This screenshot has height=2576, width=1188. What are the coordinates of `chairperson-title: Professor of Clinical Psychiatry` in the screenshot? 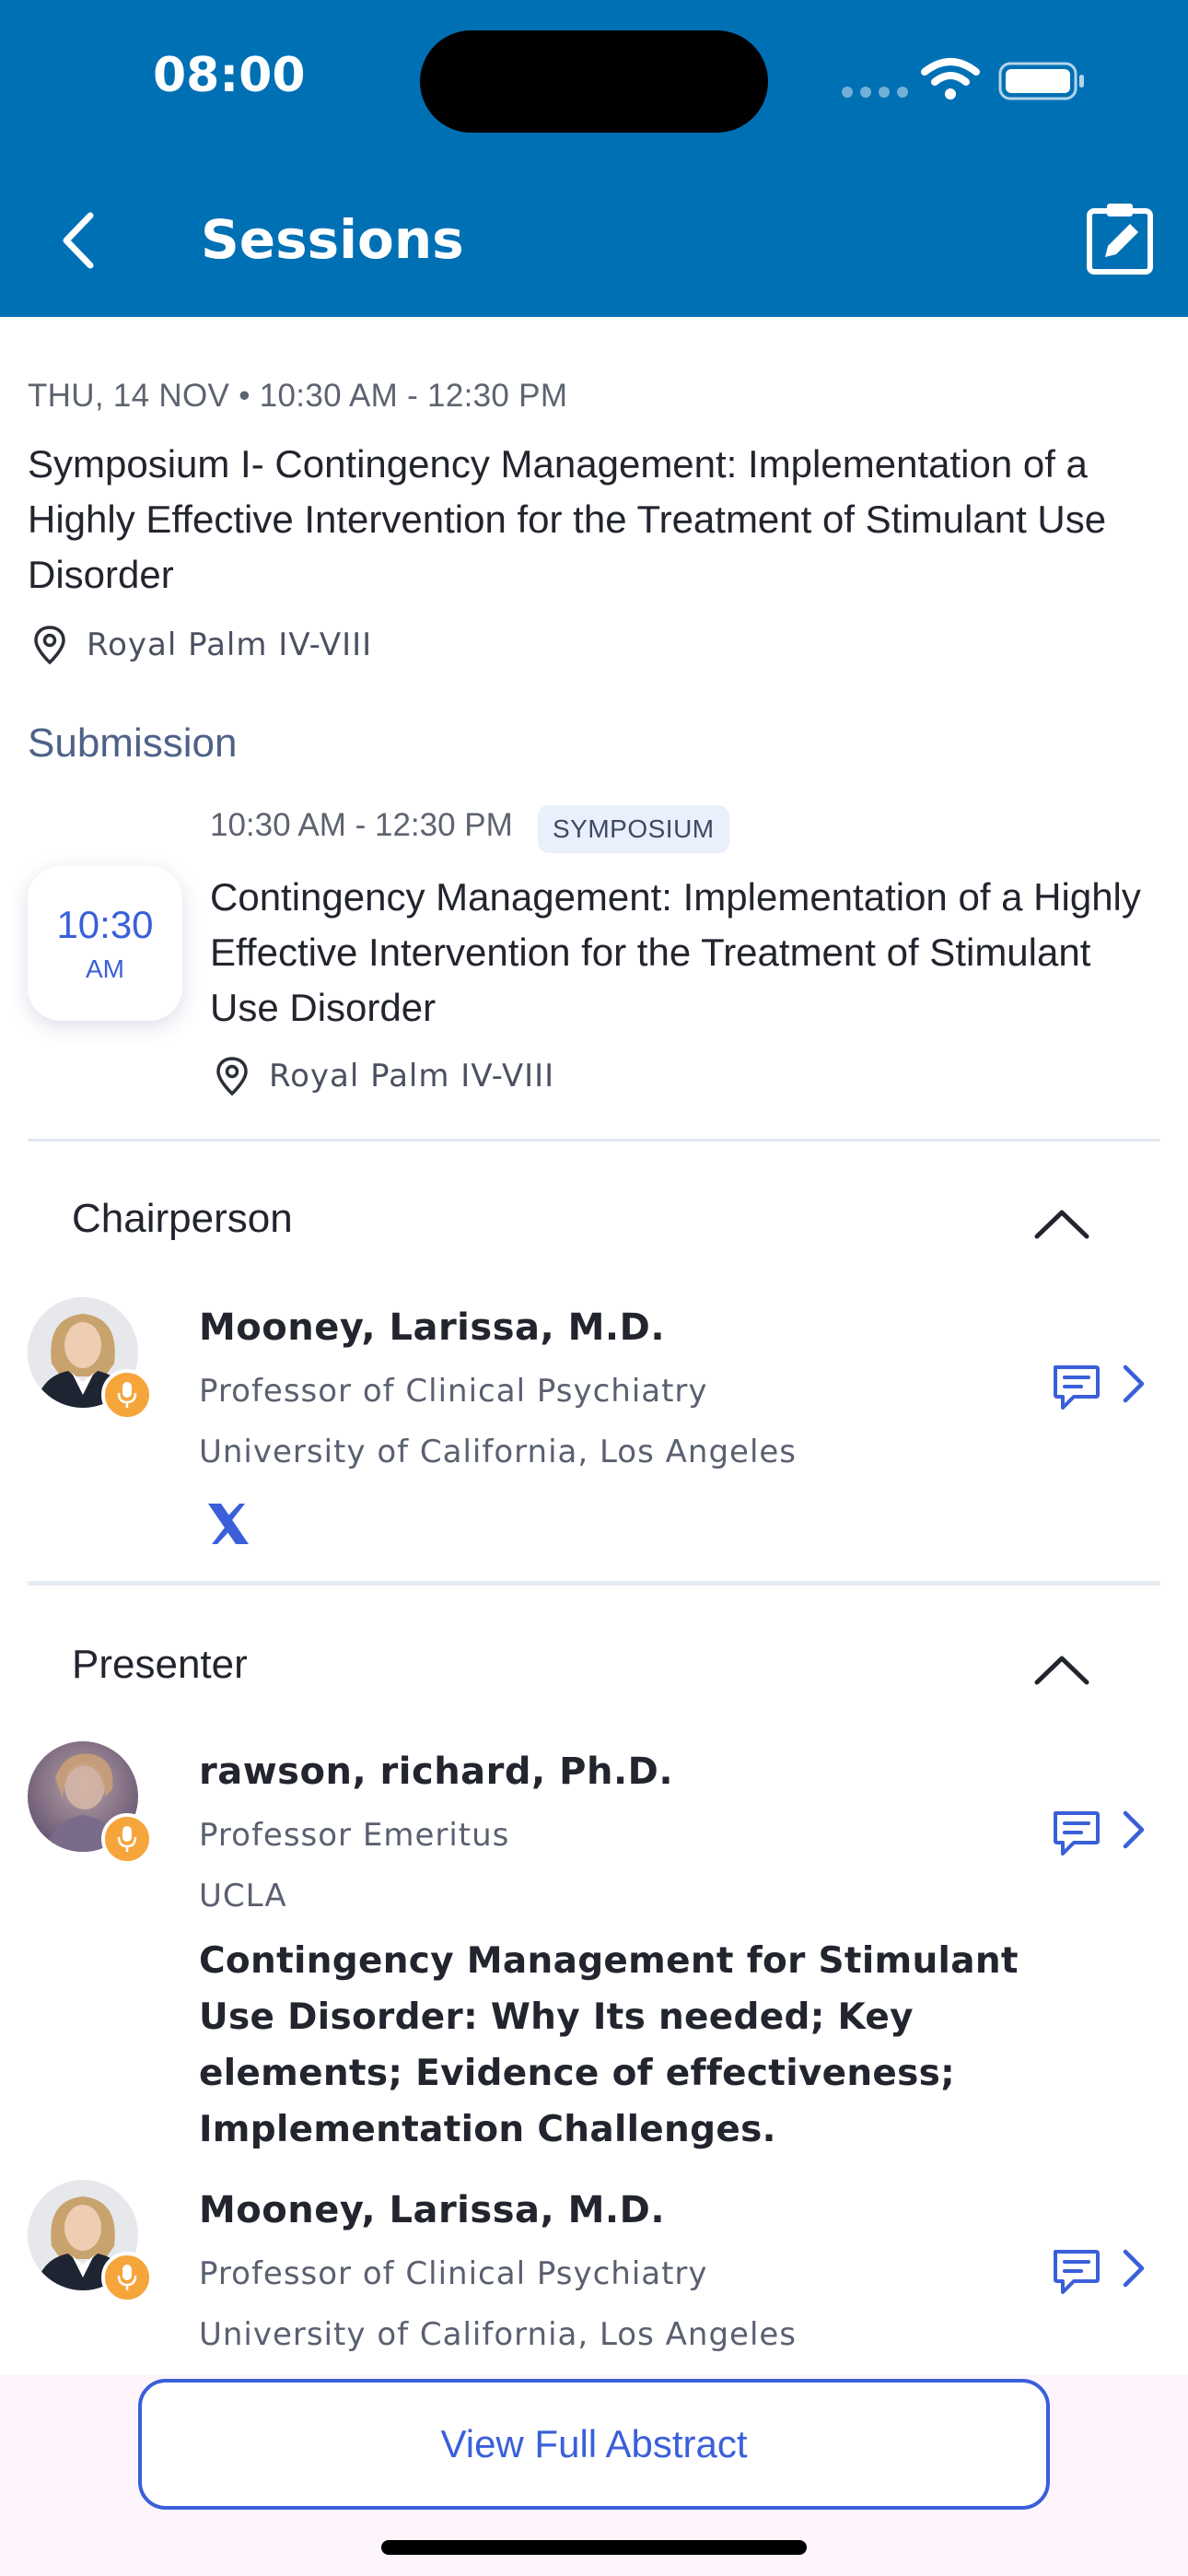 It's located at (453, 1392).